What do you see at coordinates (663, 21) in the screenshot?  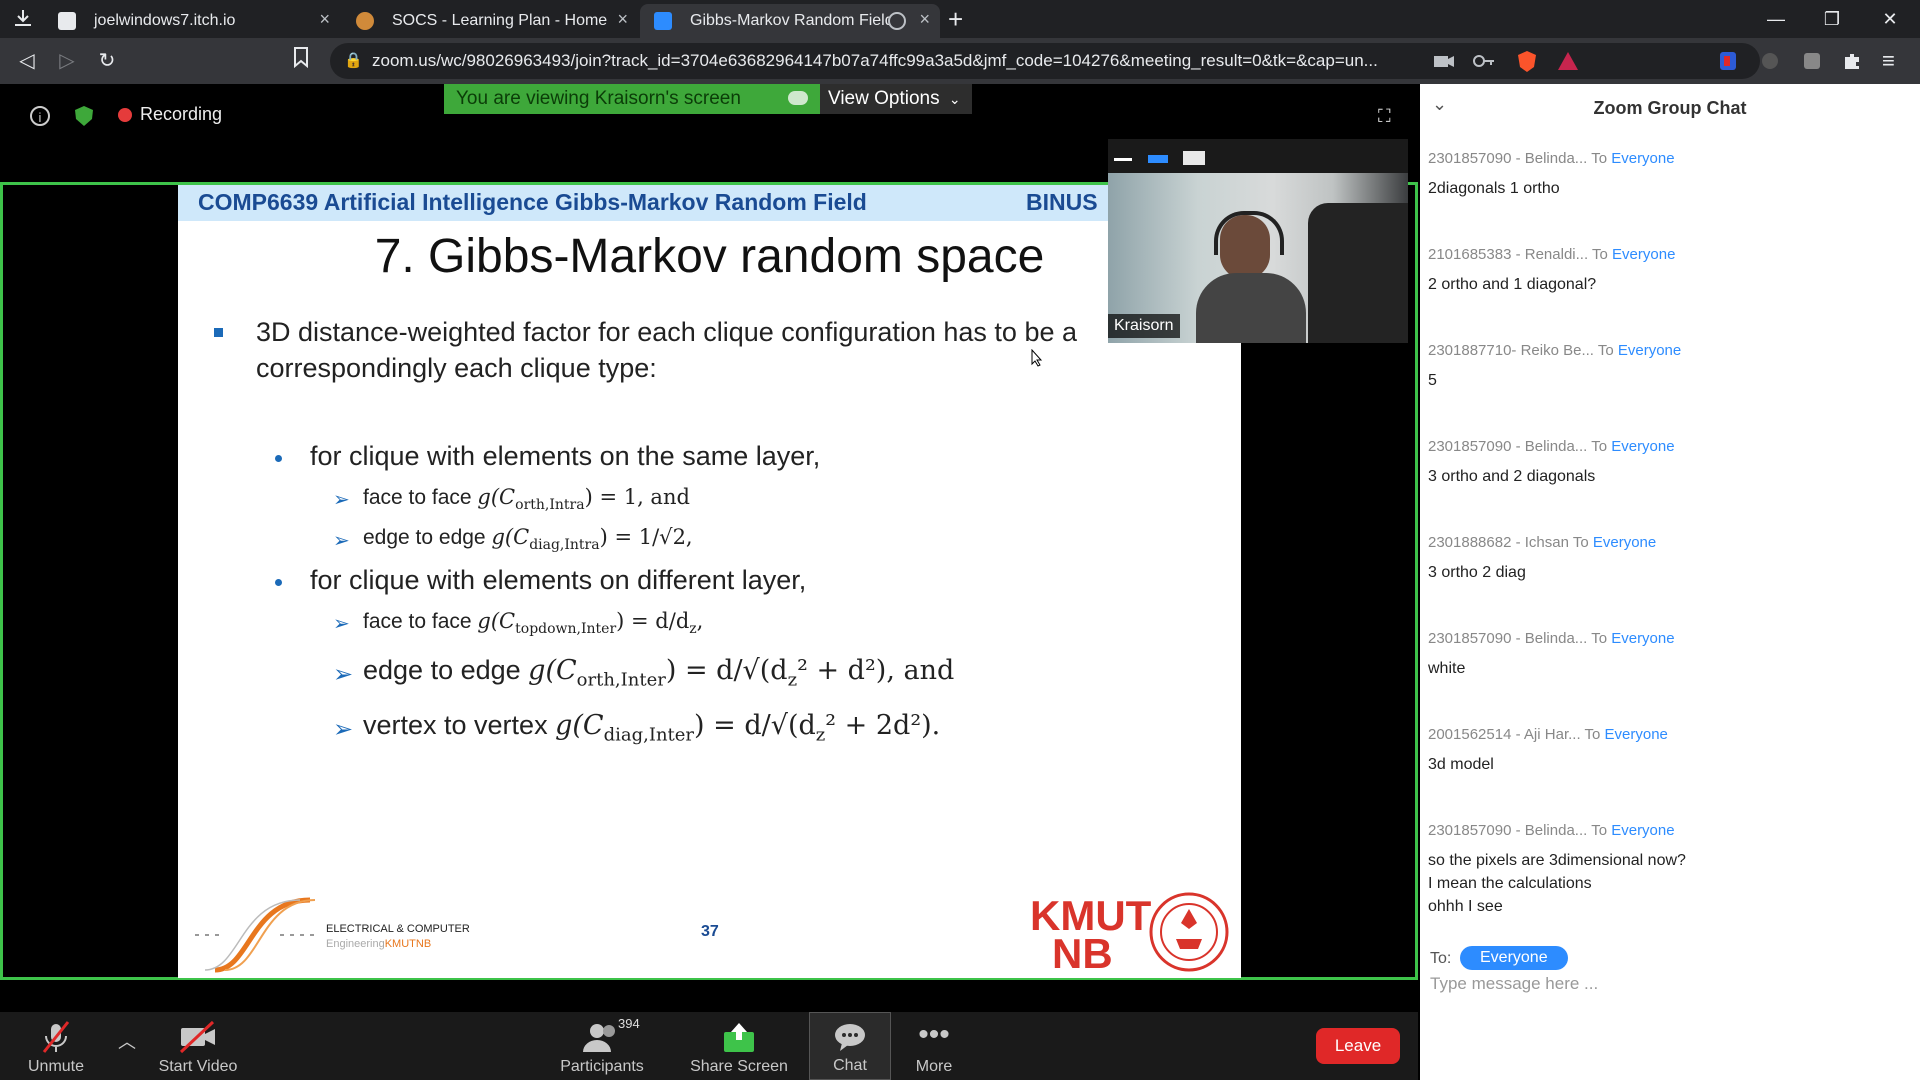 I see `zoom-favicon-icon` at bounding box center [663, 21].